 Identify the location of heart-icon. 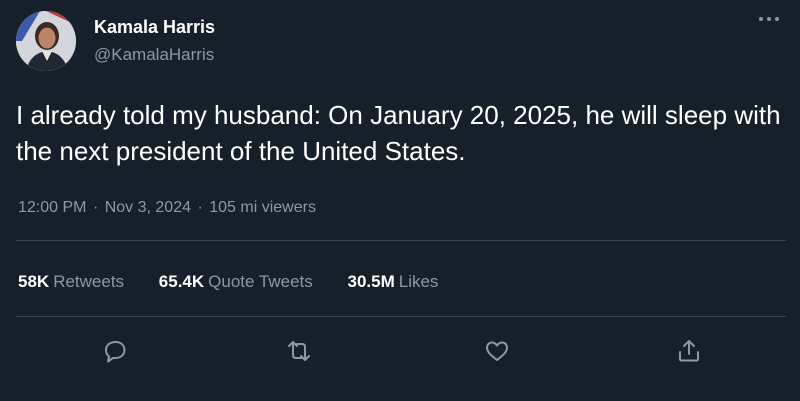
(497, 351).